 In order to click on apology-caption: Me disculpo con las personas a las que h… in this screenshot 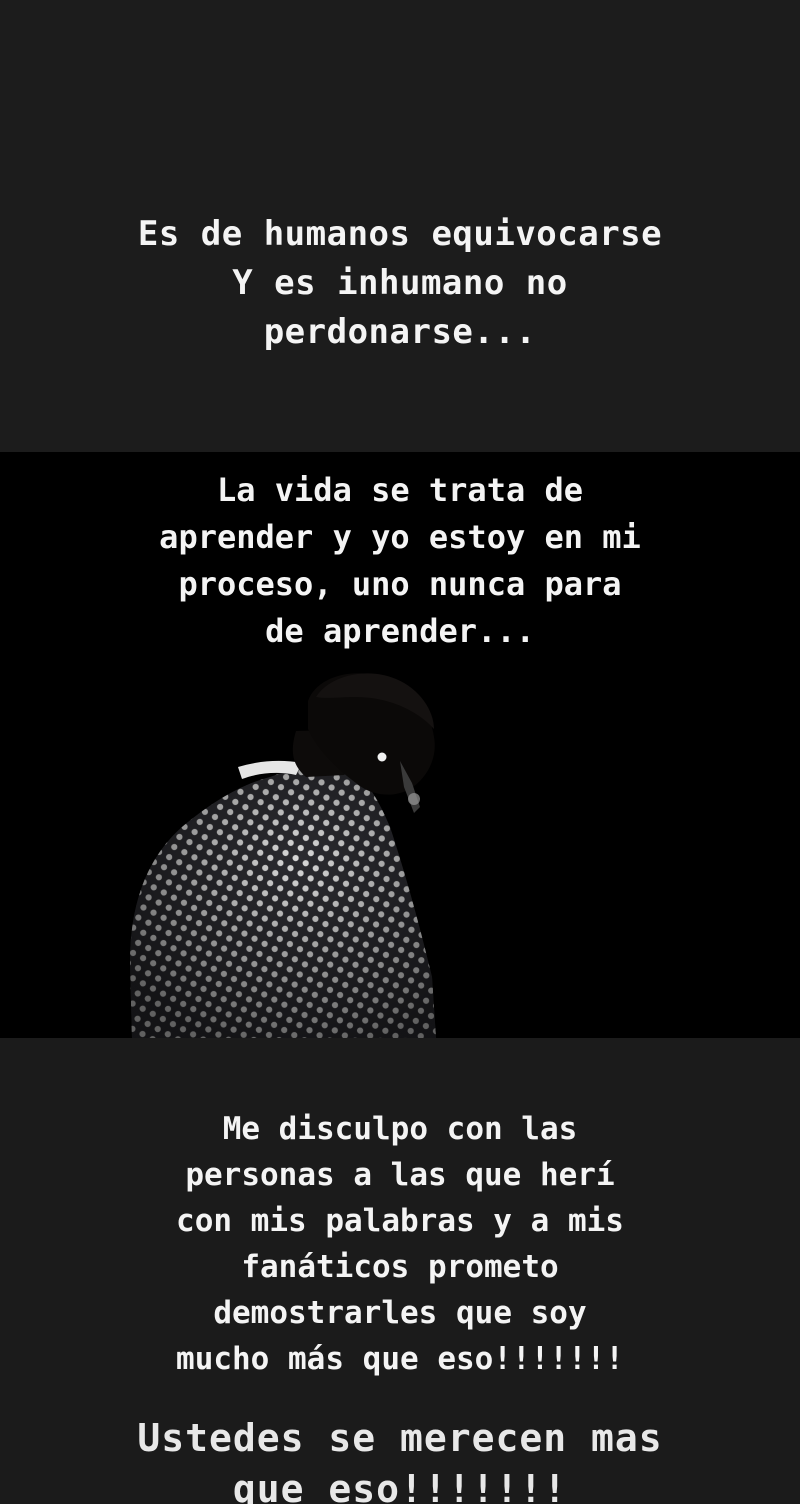, I will do `click(400, 1244)`.